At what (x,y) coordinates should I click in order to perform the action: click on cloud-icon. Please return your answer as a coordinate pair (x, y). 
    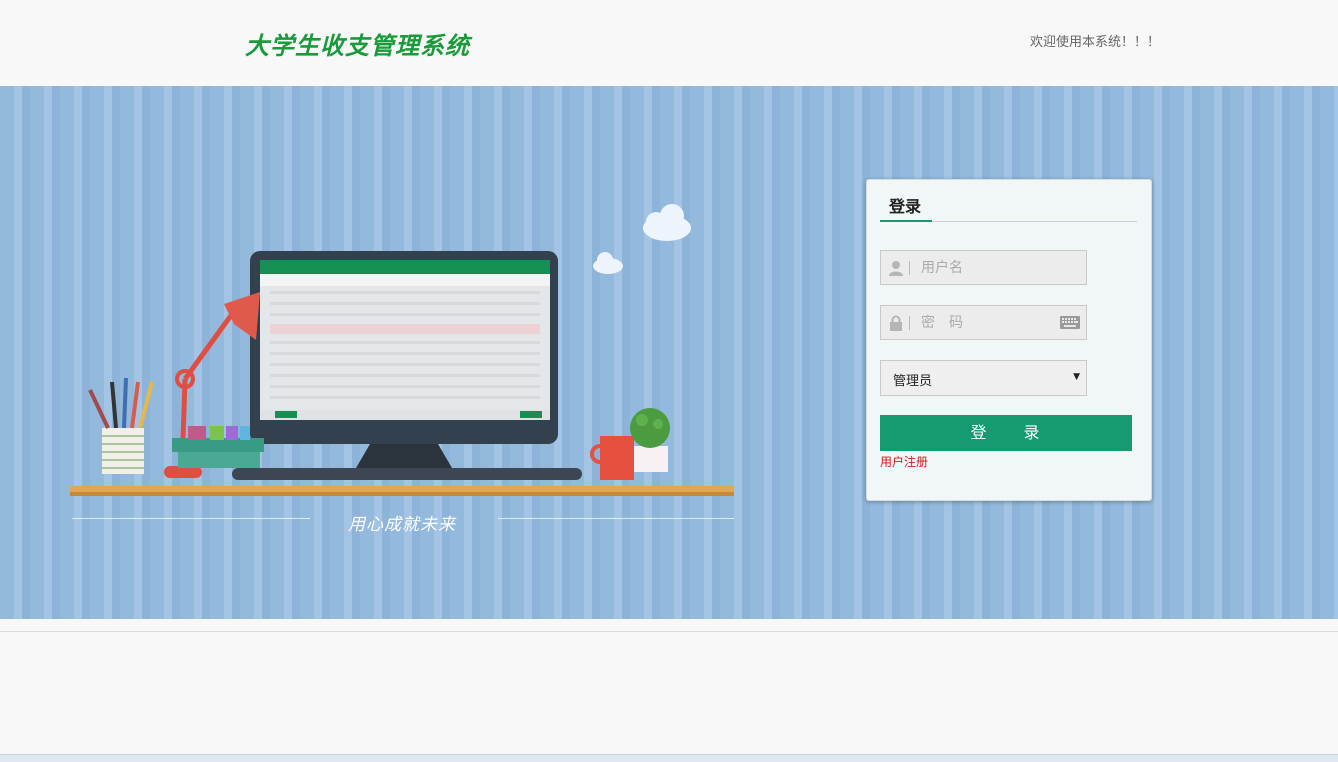
    Looking at the image, I should click on (642, 239).